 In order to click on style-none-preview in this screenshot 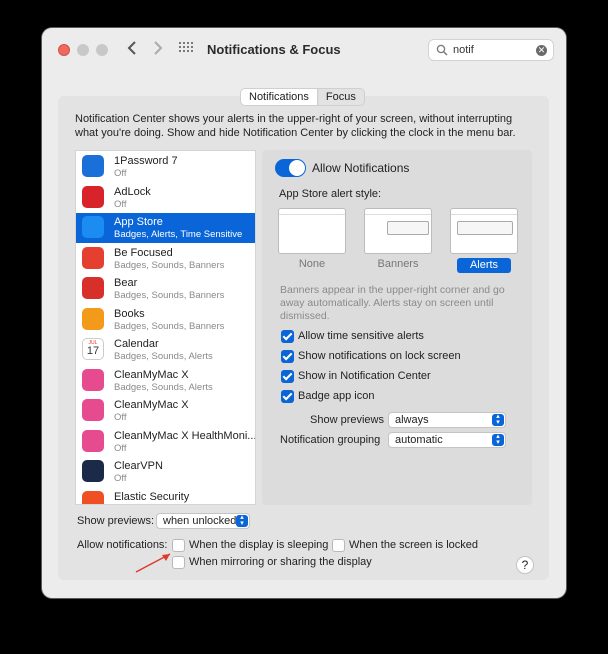, I will do `click(312, 231)`.